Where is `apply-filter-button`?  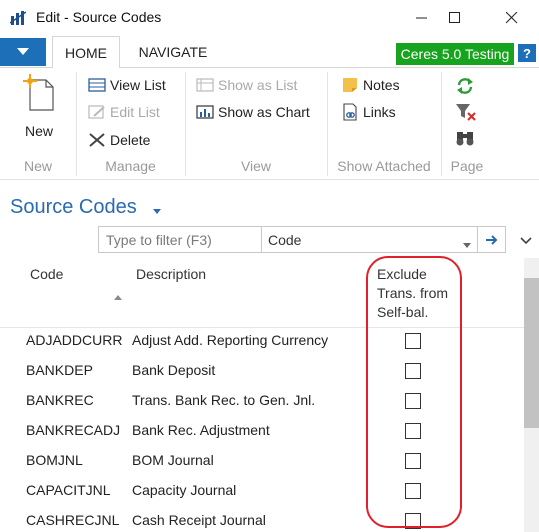 apply-filter-button is located at coordinates (491, 239).